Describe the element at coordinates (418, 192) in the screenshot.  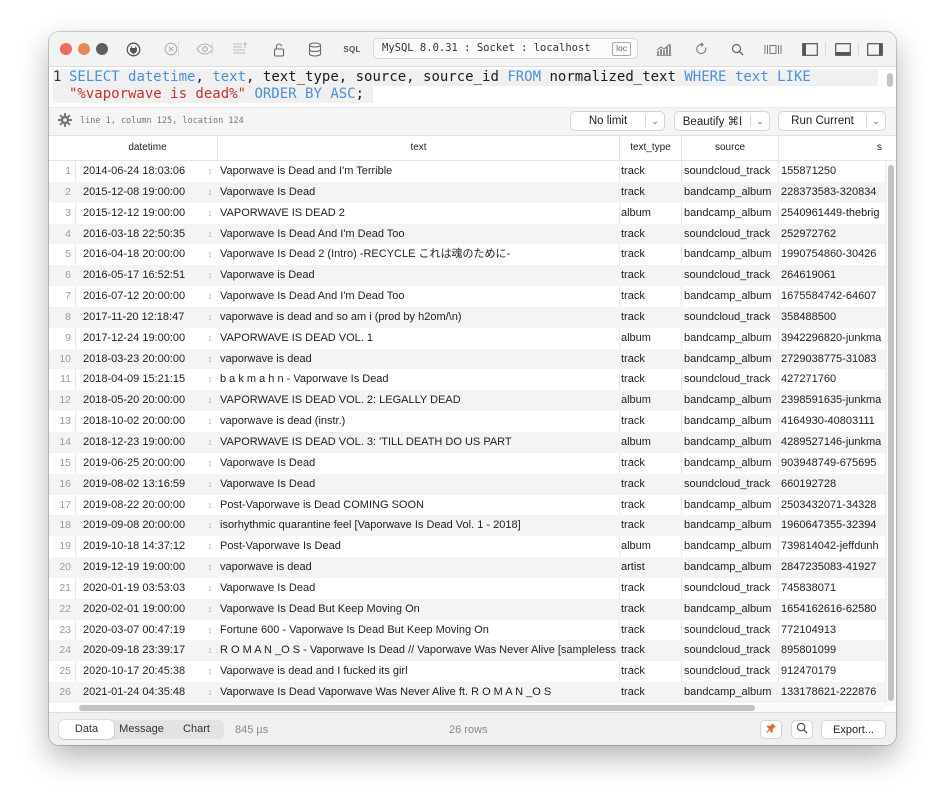
I see `cell-text: Vaporwave Is Dead` at that location.